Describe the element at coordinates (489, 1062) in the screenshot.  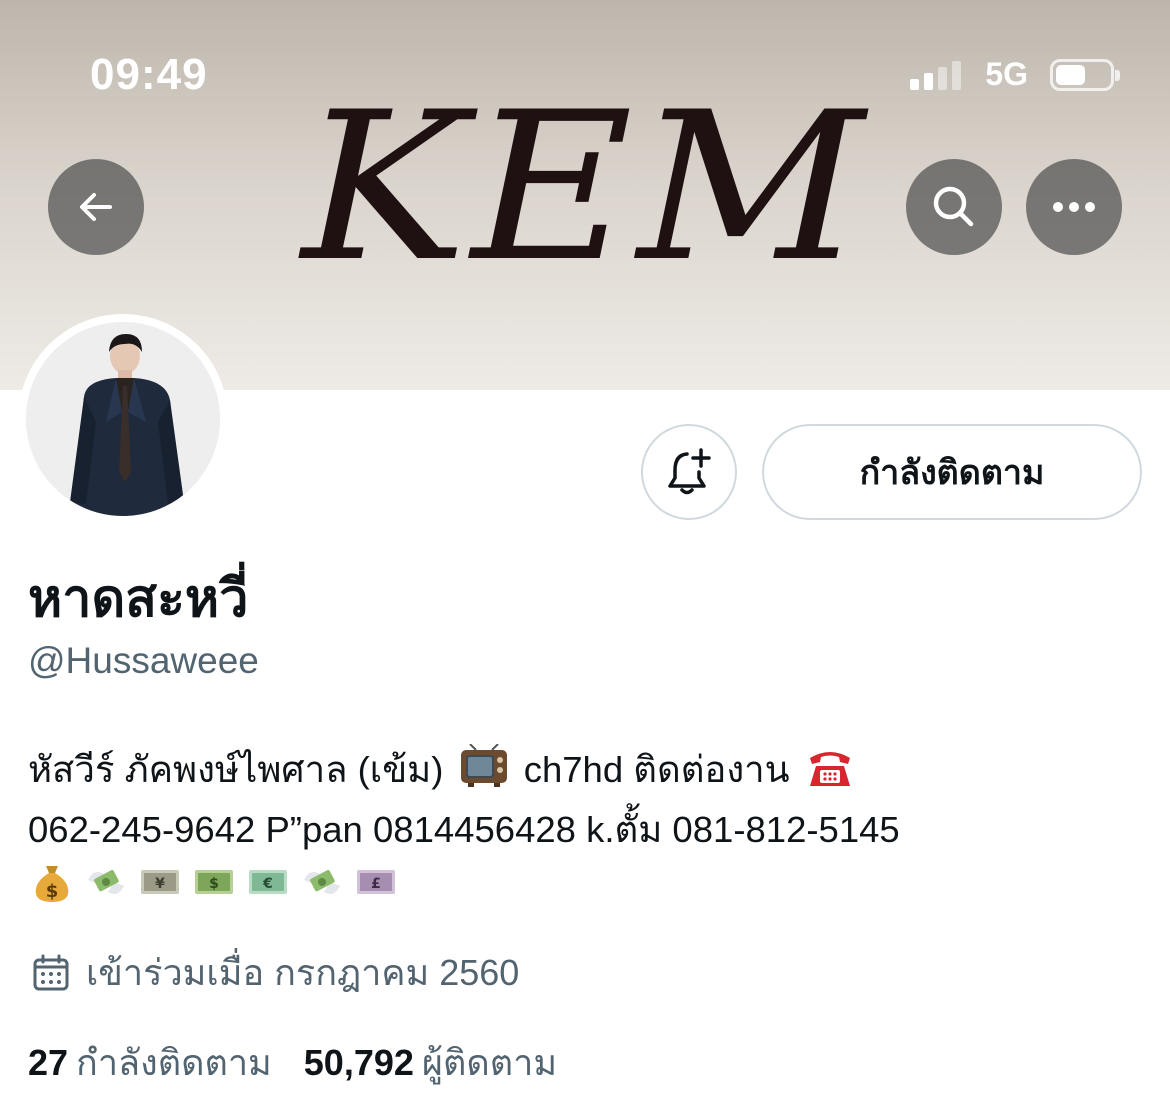
I see `followers-label: ผู้ติดตาม` at that location.